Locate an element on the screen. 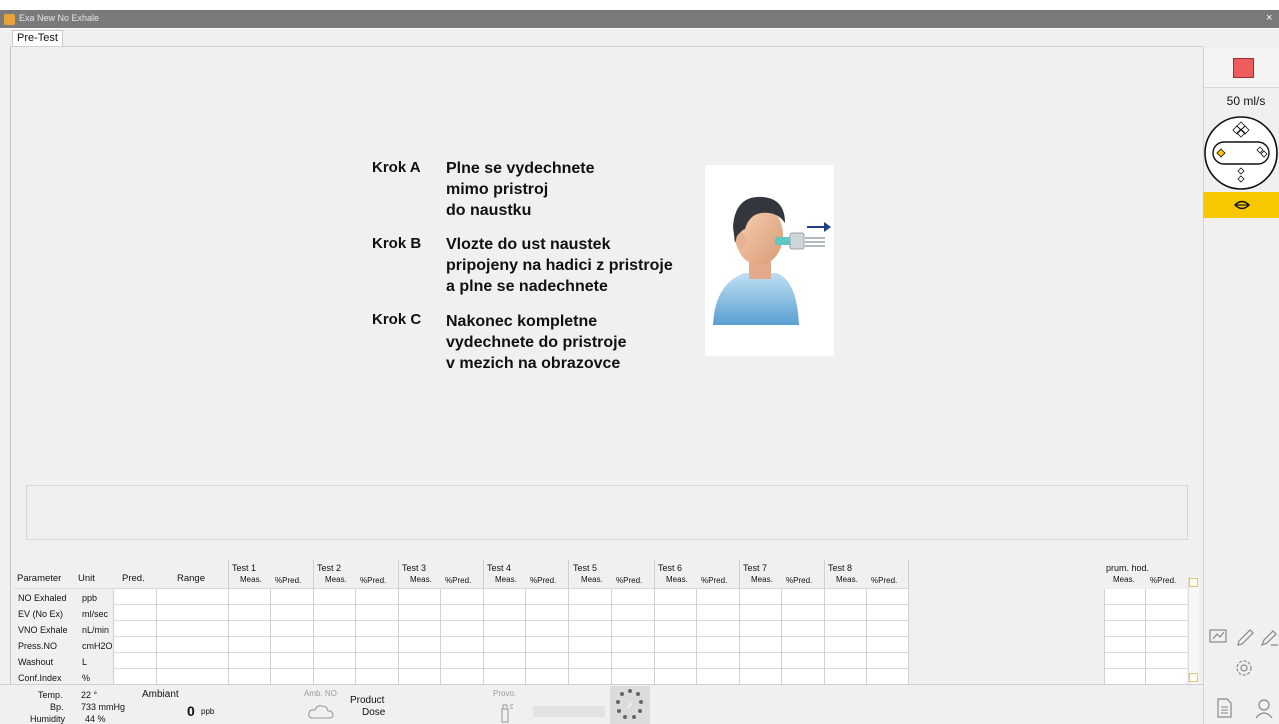  ambient-unit: ppb is located at coordinates (208, 711).